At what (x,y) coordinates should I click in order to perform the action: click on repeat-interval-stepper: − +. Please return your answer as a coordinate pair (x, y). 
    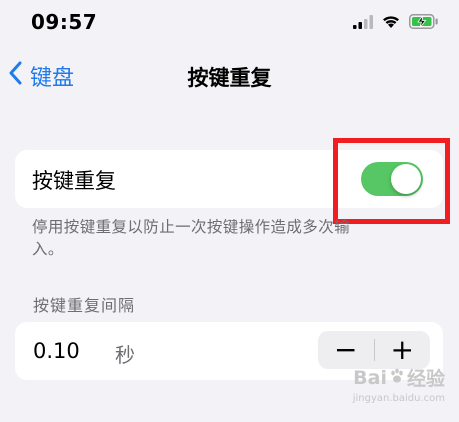
    Looking at the image, I should click on (374, 350).